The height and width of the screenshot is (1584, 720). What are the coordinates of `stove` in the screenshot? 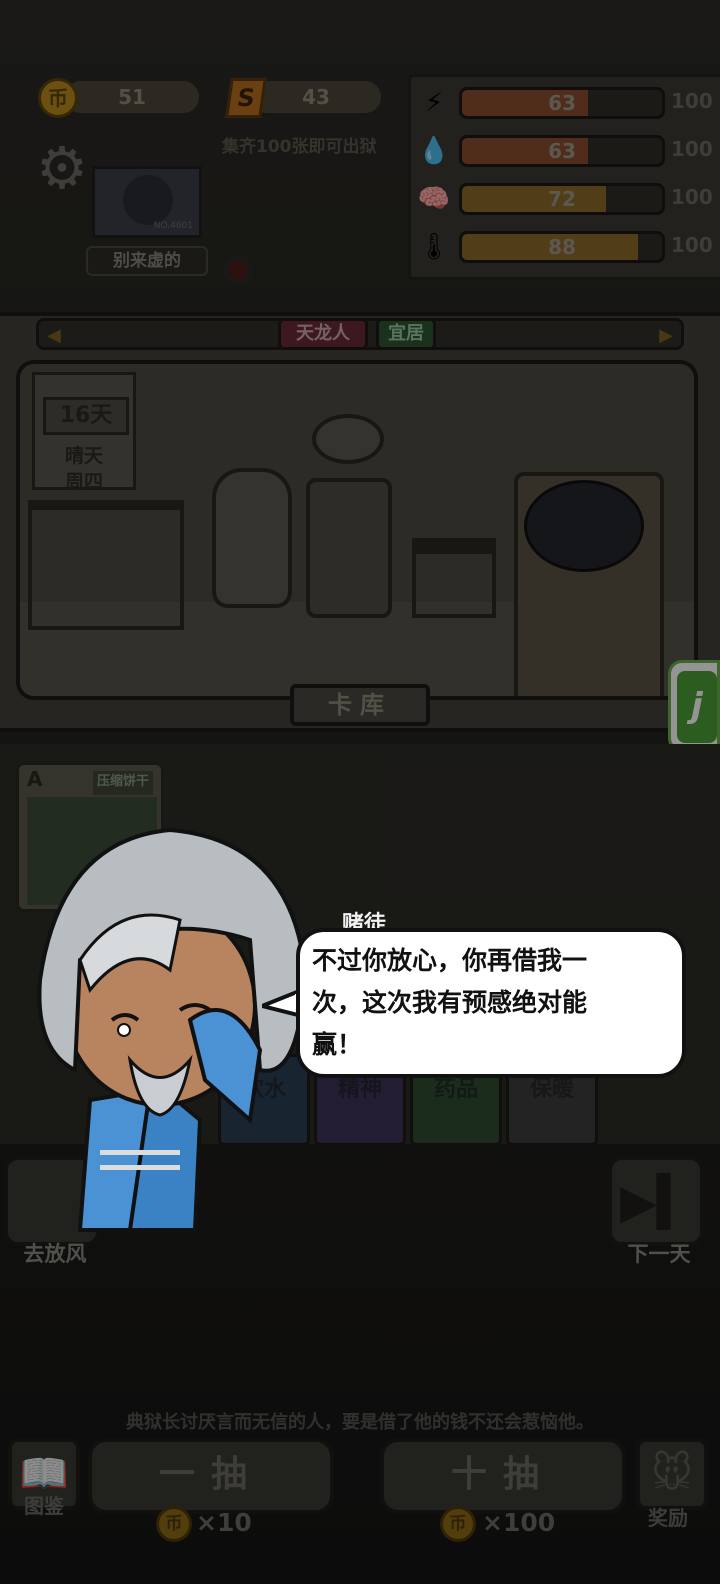 It's located at (349, 517).